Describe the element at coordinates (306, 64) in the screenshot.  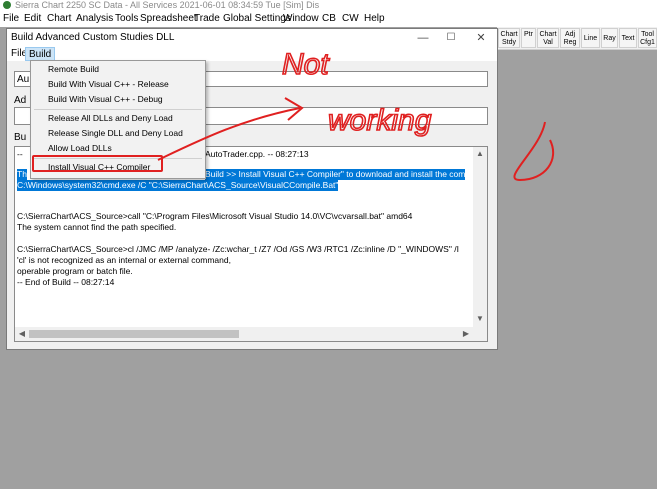
I see `annotation-not: Not` at that location.